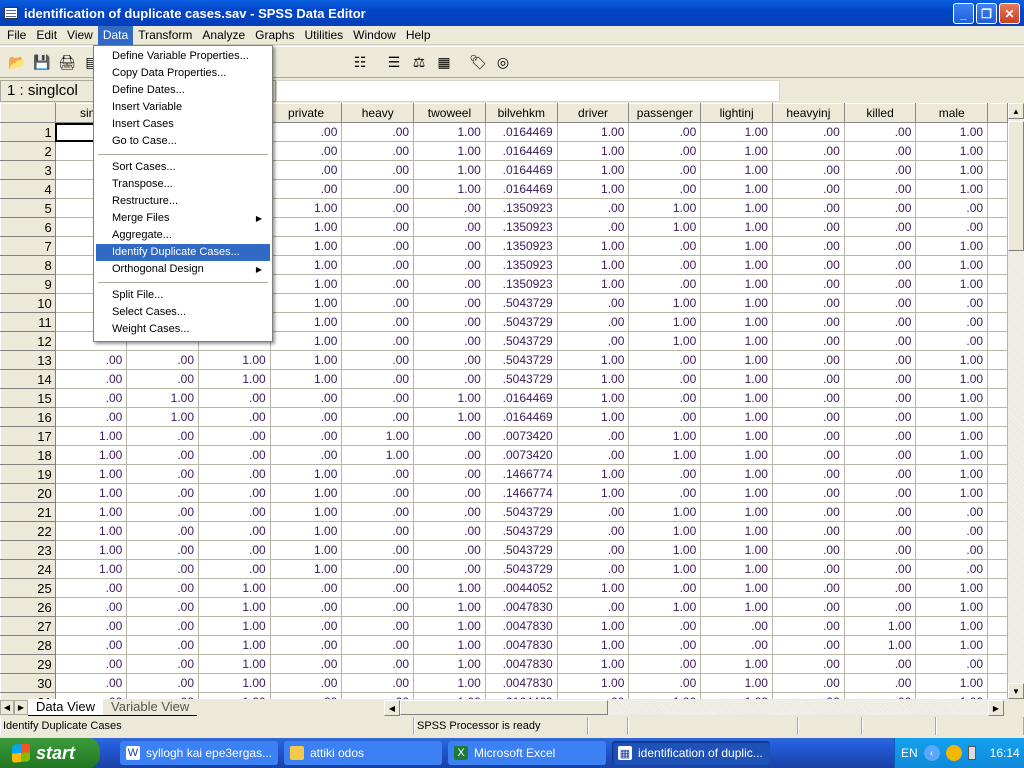 The image size is (1024, 768). Describe the element at coordinates (986, 13) in the screenshot. I see `restore-button: ❐` at that location.